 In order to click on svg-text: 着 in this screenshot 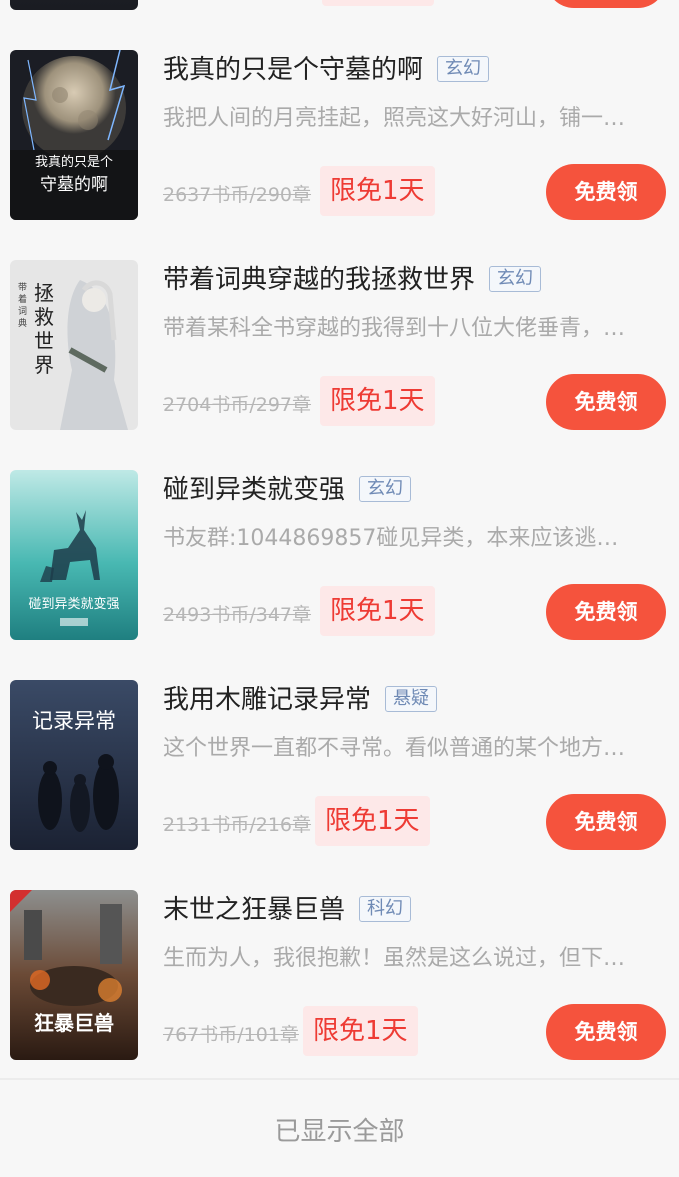, I will do `click(22, 299)`.